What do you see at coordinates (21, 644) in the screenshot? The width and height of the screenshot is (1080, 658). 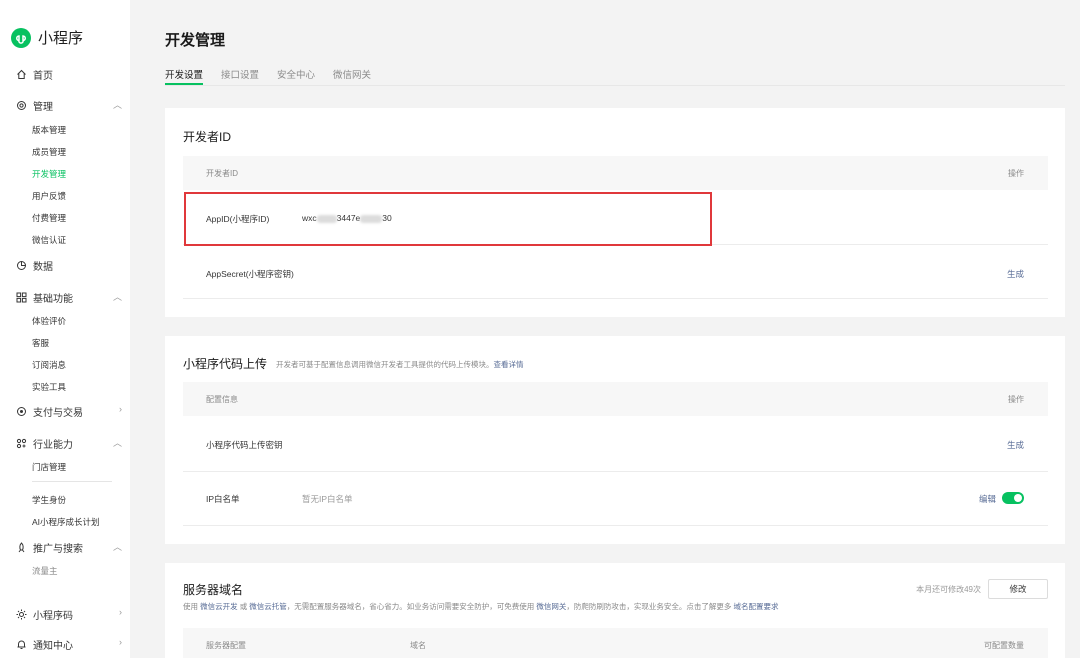 I see `bell-icon` at bounding box center [21, 644].